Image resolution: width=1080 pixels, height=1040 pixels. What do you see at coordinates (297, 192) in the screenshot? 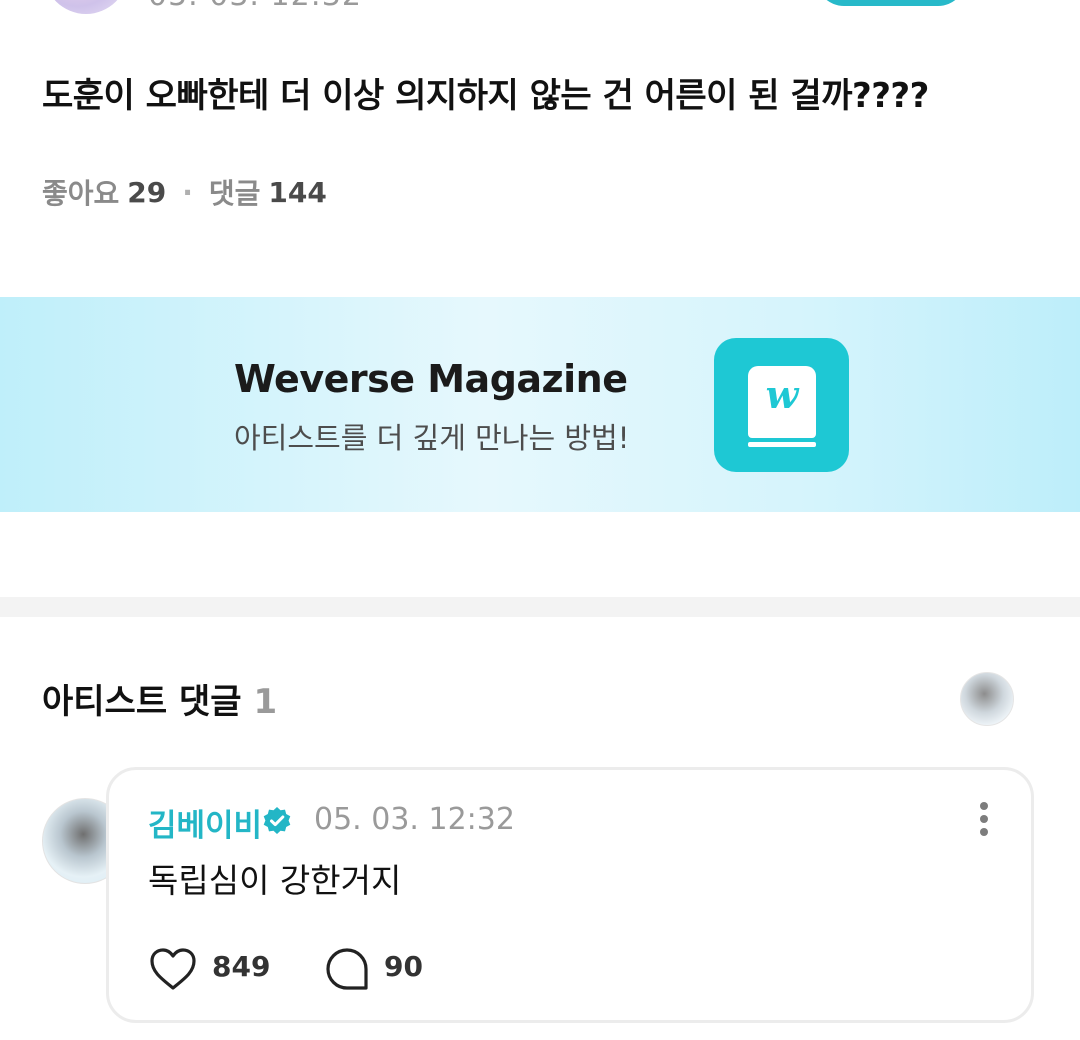
I see `comments-count: 144` at bounding box center [297, 192].